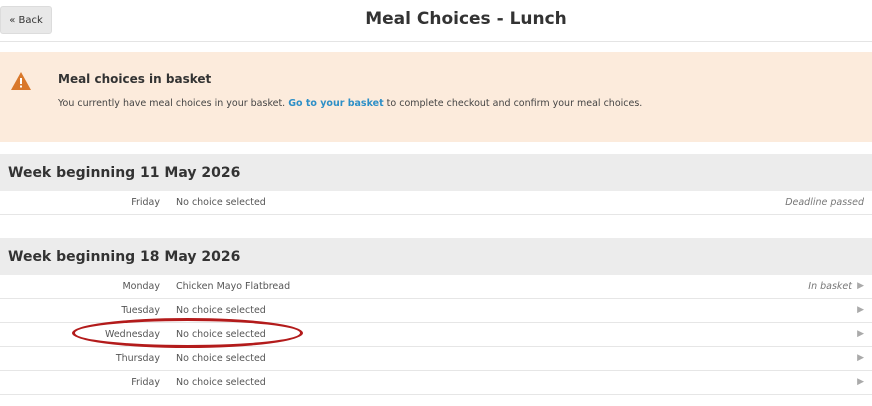 The height and width of the screenshot is (406, 872). What do you see at coordinates (436, 311) in the screenshot?
I see `day-row-tuesday: Tuesday No choice selected ▶` at bounding box center [436, 311].